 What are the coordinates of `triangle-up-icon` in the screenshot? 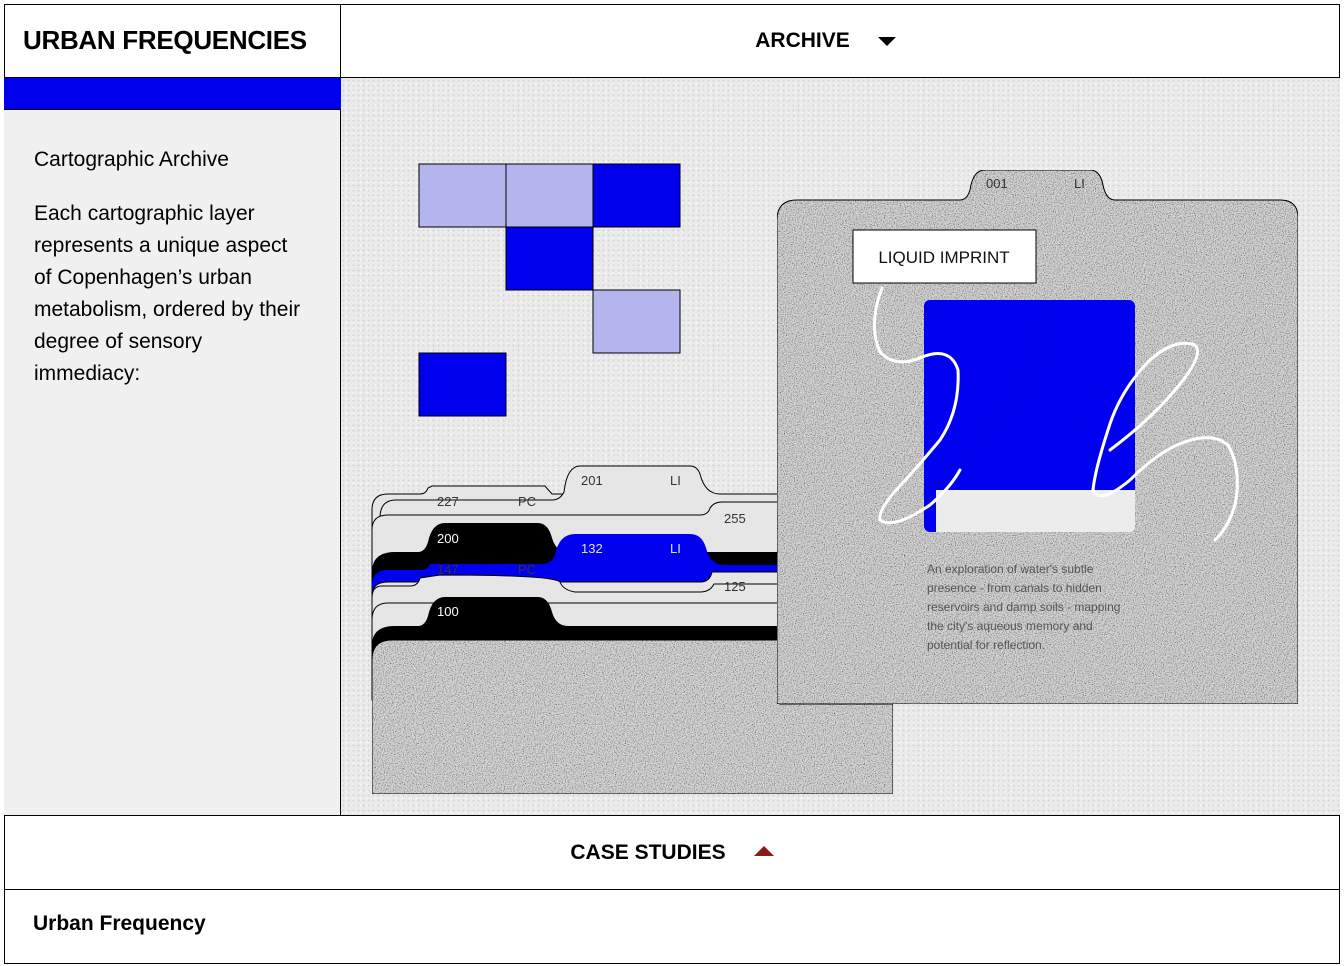 It's located at (763, 850).